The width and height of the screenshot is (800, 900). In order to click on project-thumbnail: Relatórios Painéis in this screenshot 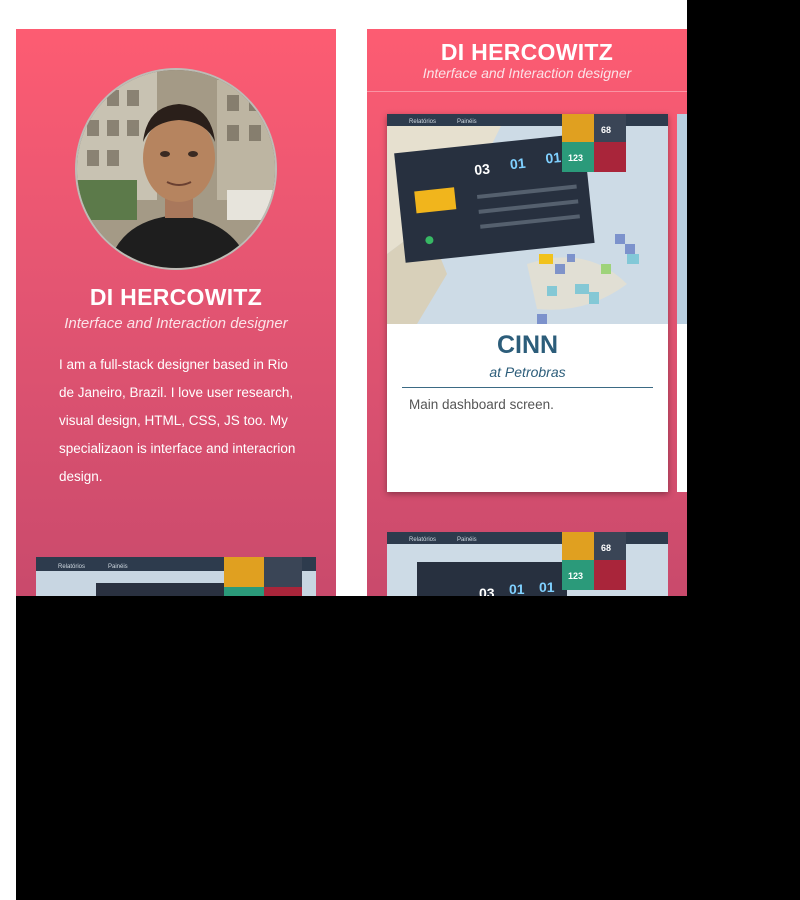, I will do `click(176, 576)`.